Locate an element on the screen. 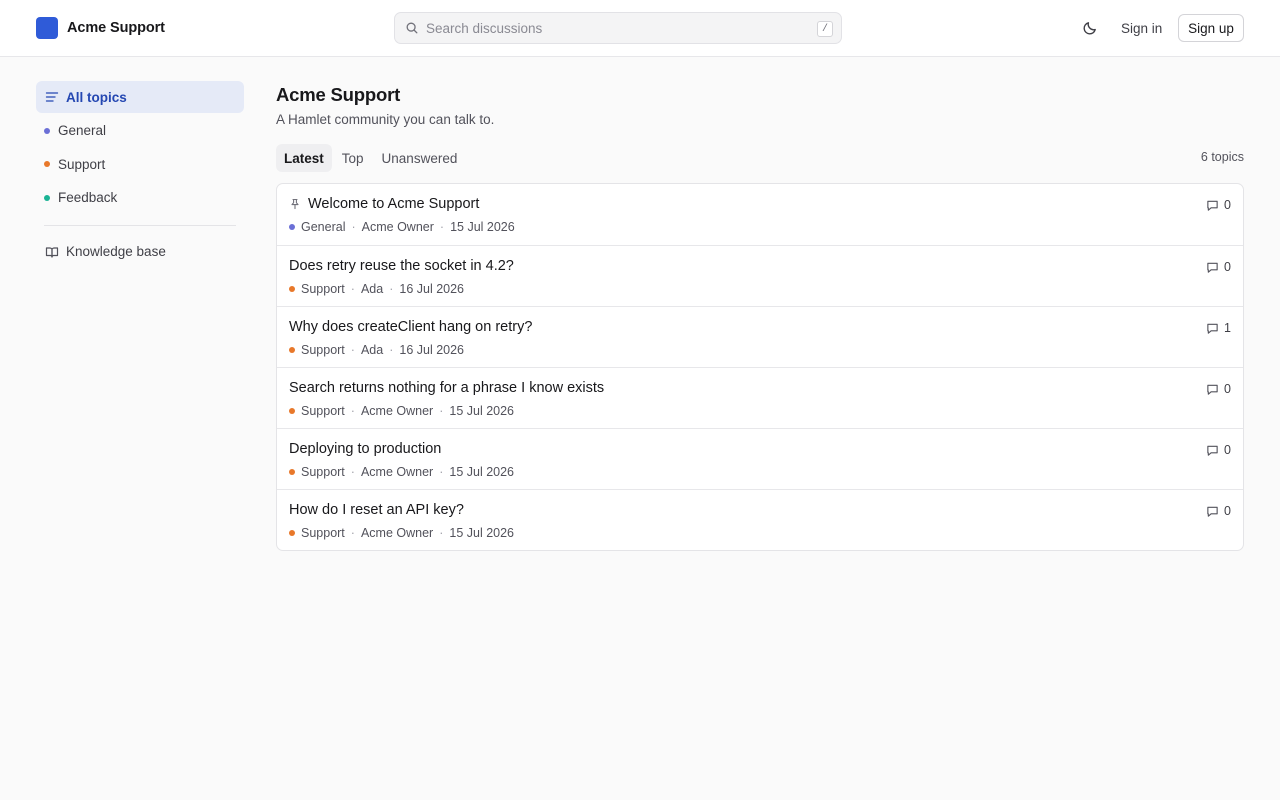 The width and height of the screenshot is (1280, 800). topic-tabs: Latest Top Unanswered 6 topics is located at coordinates (760, 158).